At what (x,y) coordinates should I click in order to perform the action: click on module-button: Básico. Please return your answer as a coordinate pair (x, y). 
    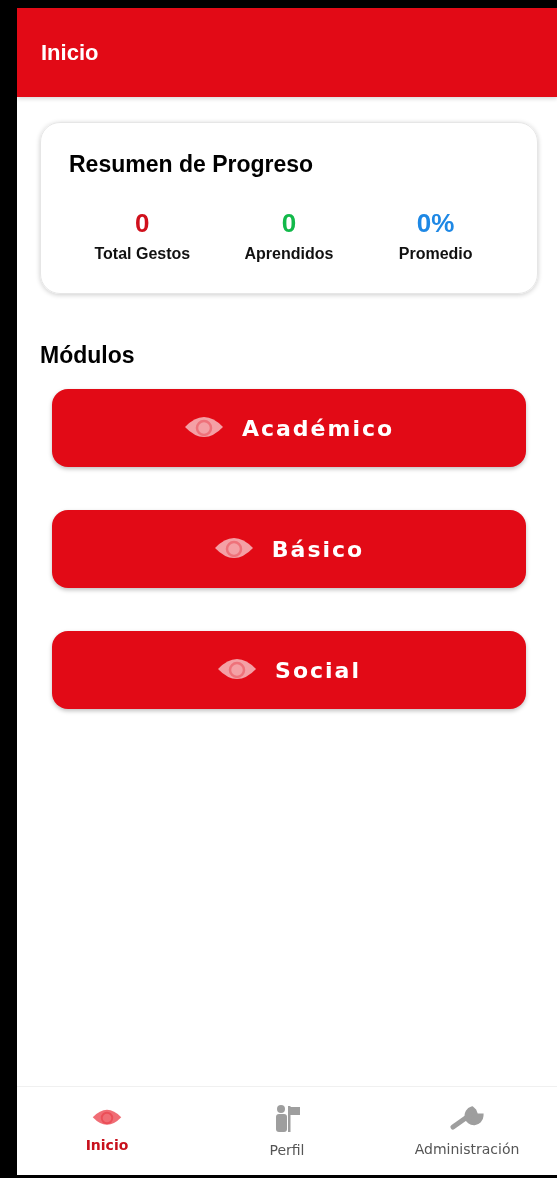
    Looking at the image, I should click on (289, 549).